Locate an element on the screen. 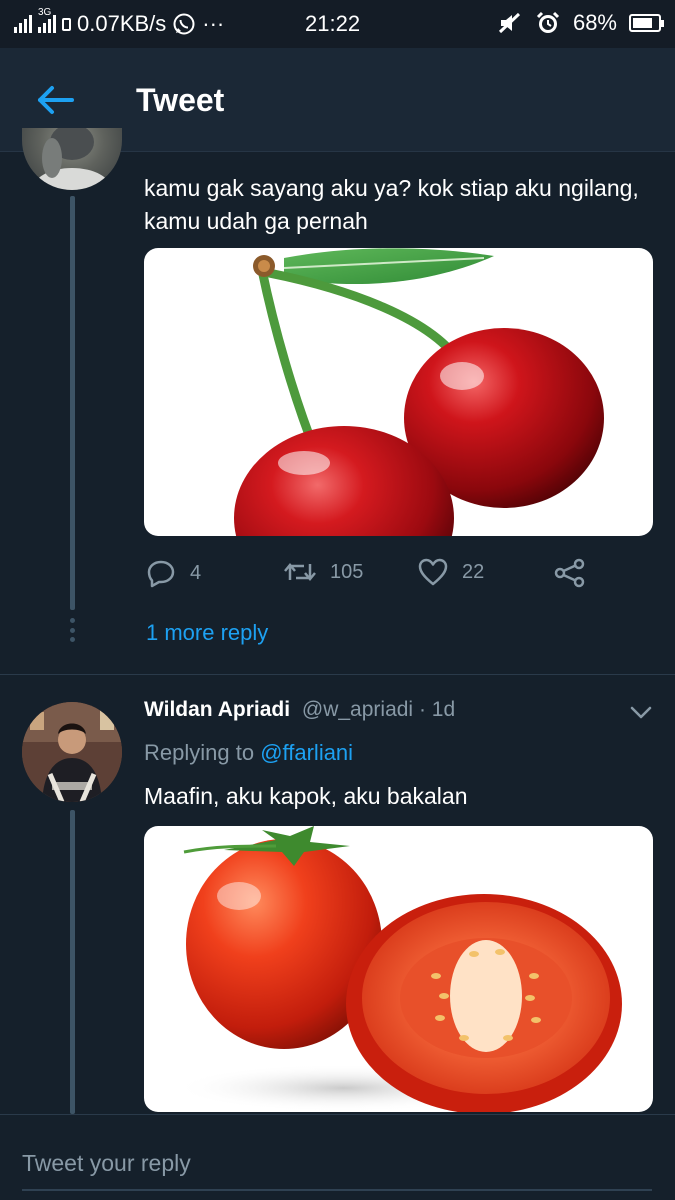  sim-icon is located at coordinates (66, 24).